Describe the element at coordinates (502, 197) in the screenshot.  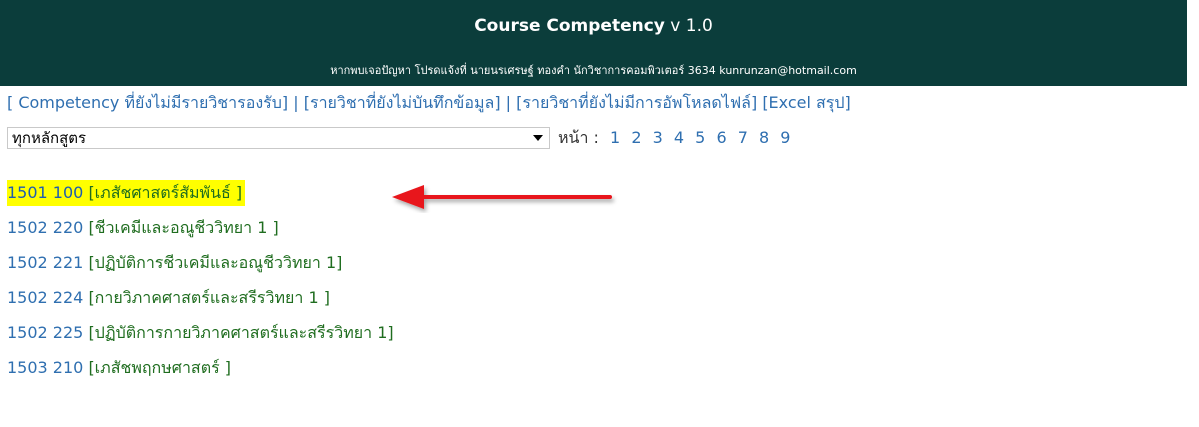
I see `arrow-left-icon` at that location.